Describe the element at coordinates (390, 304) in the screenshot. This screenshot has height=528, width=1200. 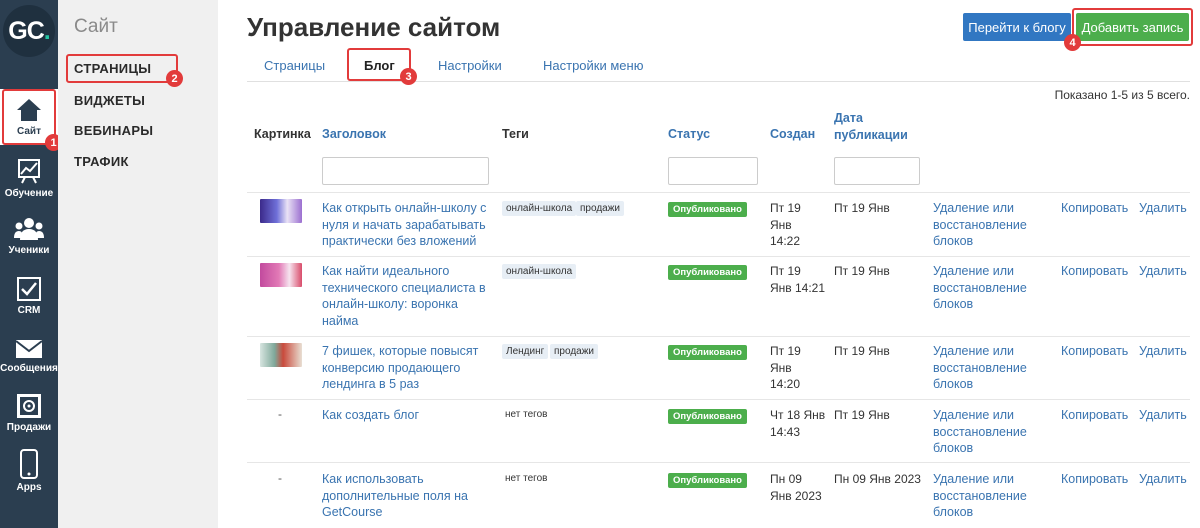
I see `post-title-line: онлайн-школу: воронка` at that location.